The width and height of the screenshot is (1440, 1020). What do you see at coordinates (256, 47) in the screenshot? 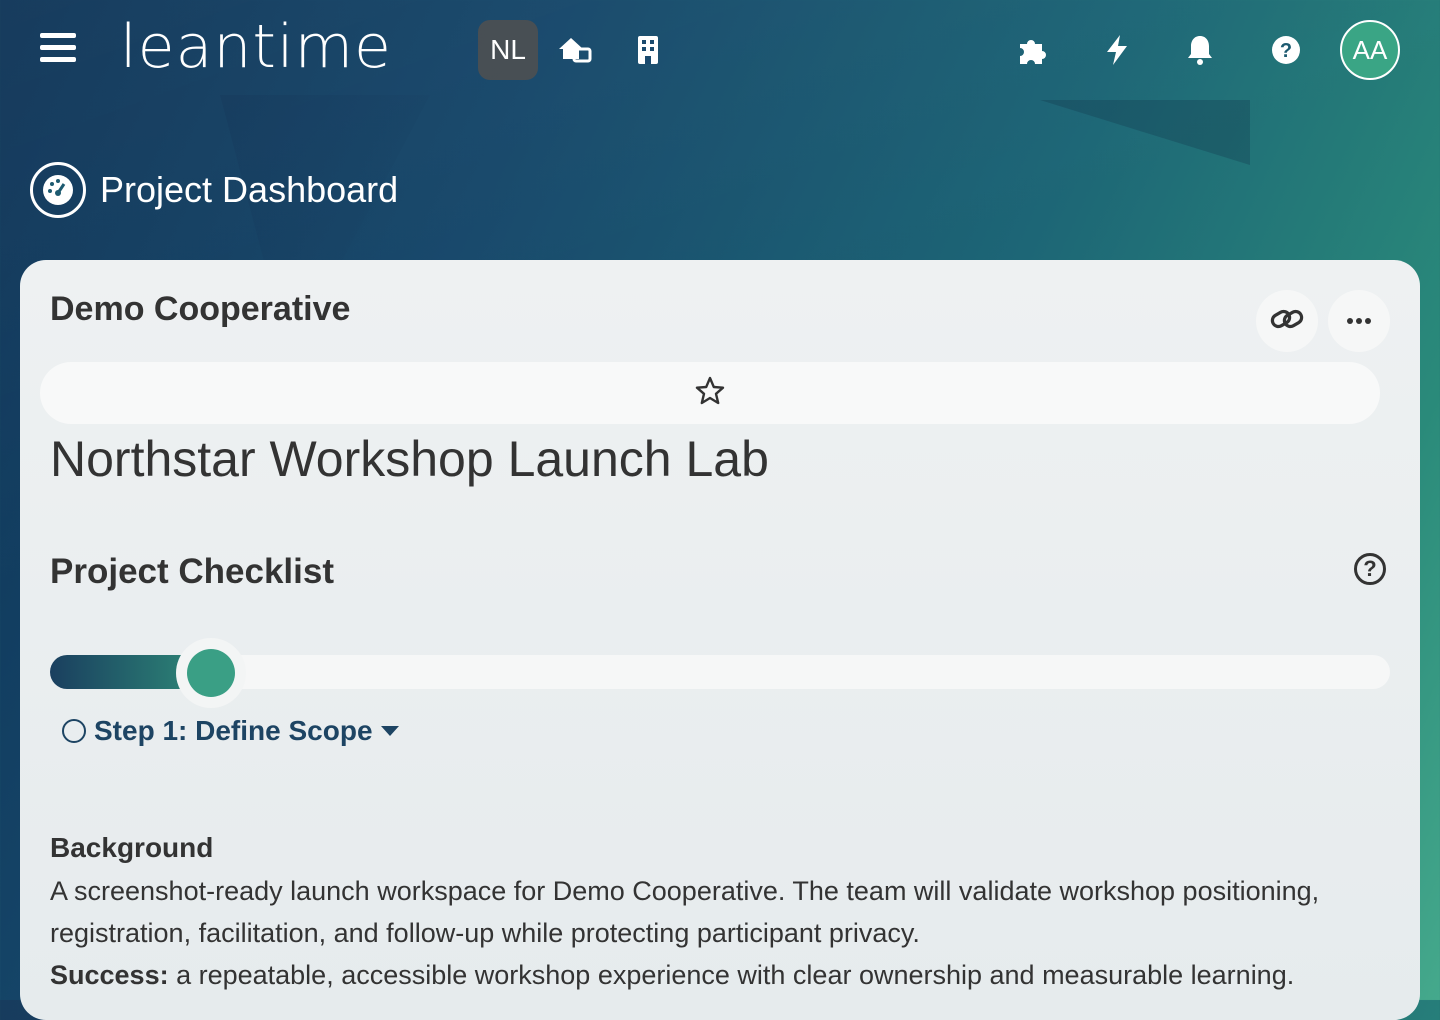
I see `app-logo: leantime` at bounding box center [256, 47].